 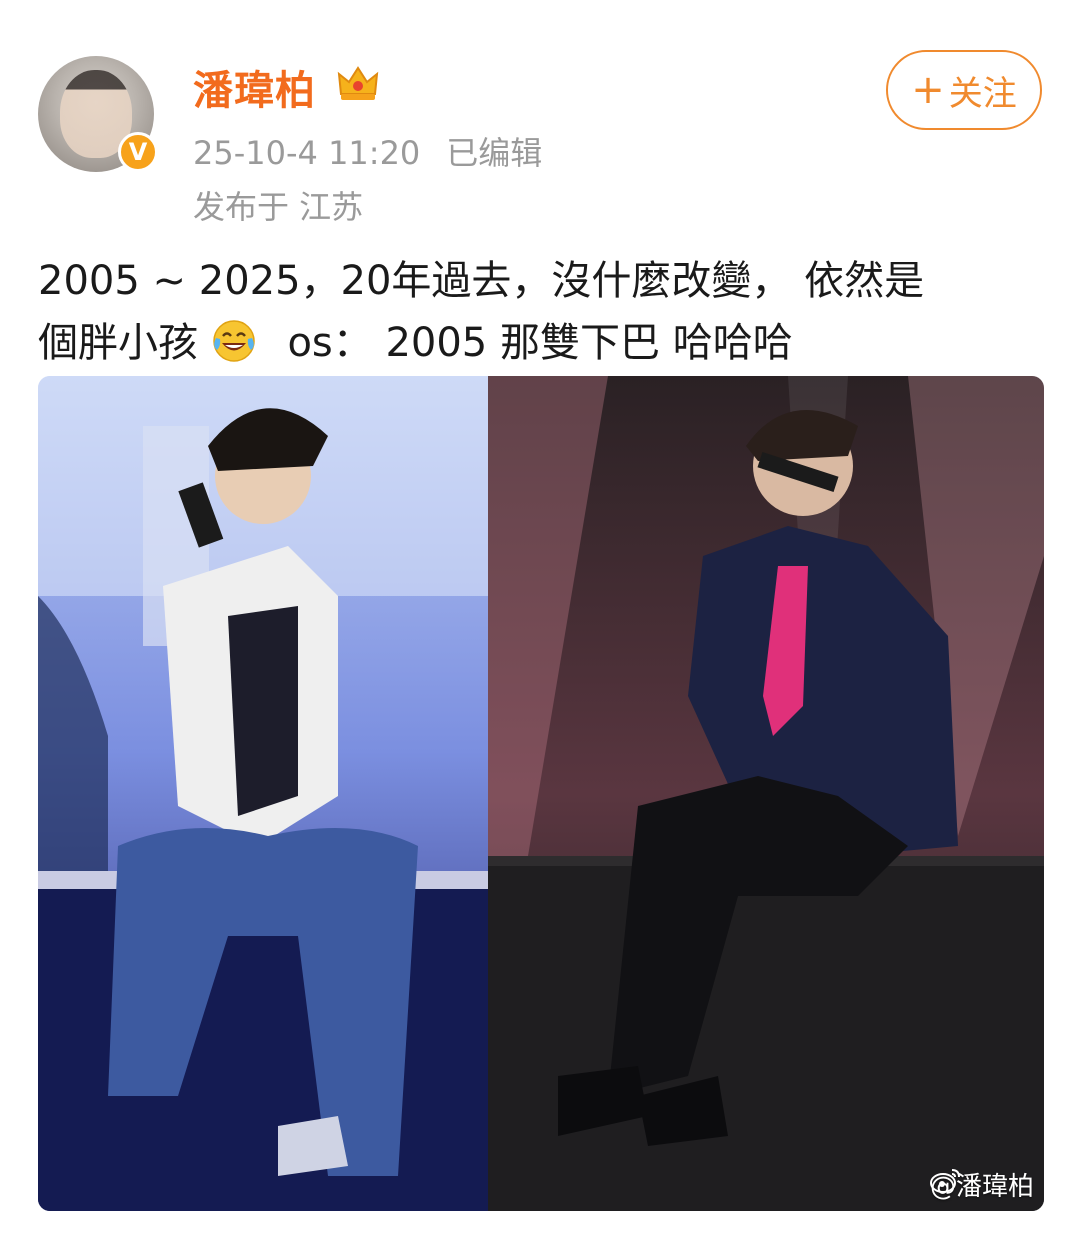 I want to click on plus-icon: +, so click(x=928, y=90).